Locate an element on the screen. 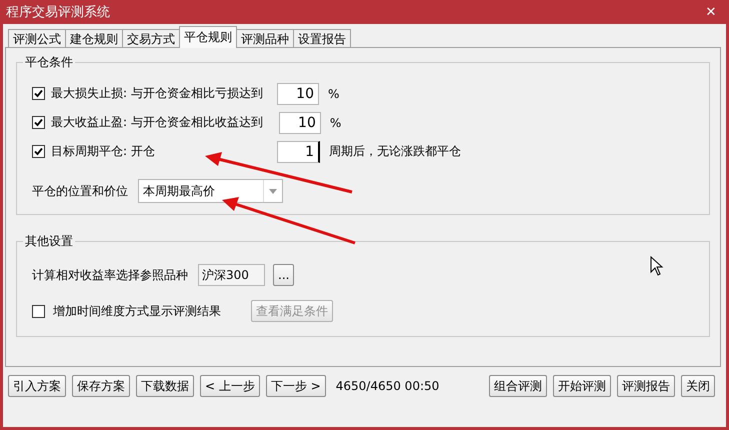 The width and height of the screenshot is (729, 430). action-button: 开始评测 is located at coordinates (582, 386).